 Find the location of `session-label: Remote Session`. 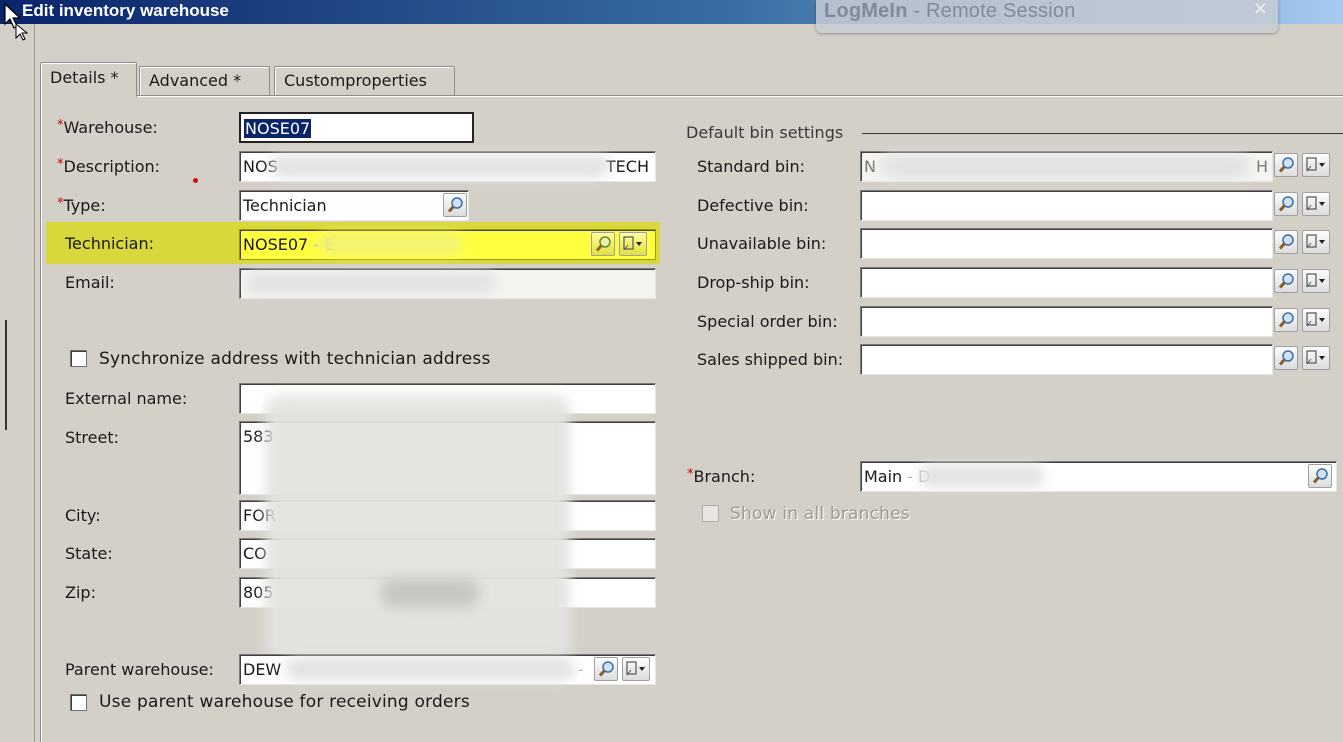

session-label: Remote Session is located at coordinates (1000, 11).